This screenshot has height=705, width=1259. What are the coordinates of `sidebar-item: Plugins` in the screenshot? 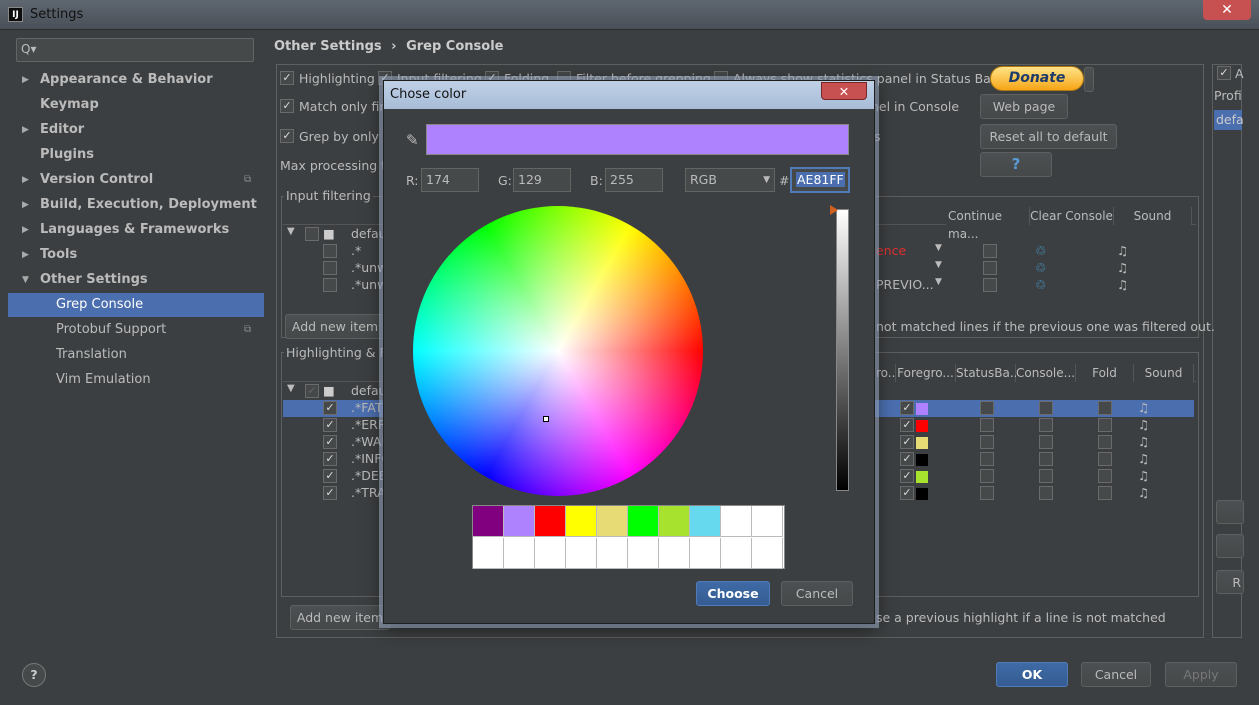 It's located at (136, 155).